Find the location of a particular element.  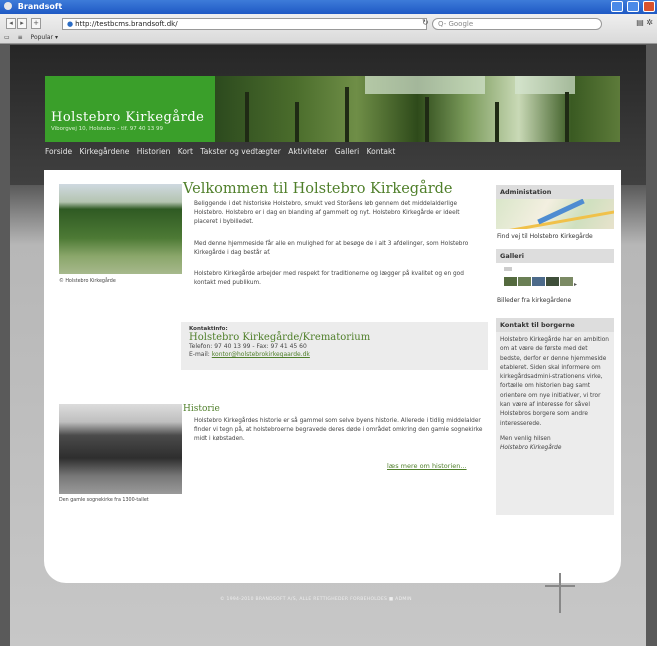

nav-item-aktiviteter: Aktiviteter is located at coordinates (307, 151).